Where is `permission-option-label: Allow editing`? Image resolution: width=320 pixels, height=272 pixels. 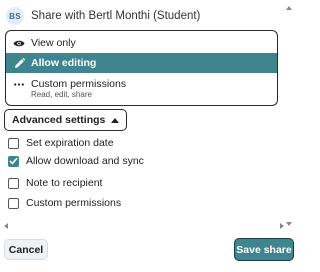 permission-option-label: Allow editing is located at coordinates (64, 63).